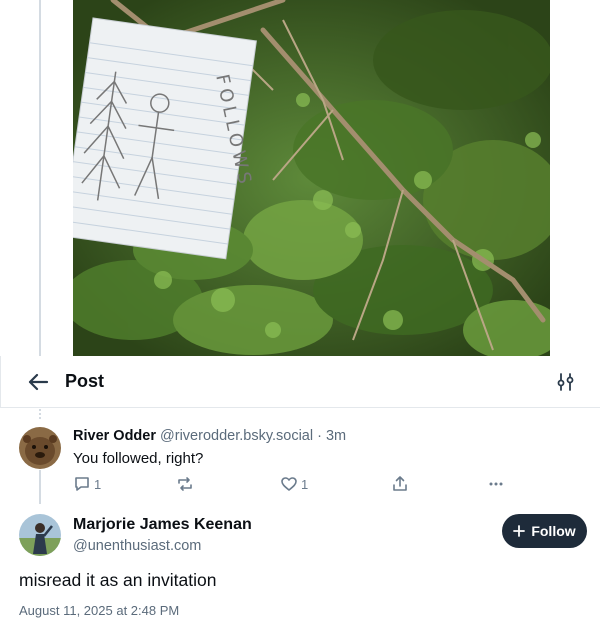  Describe the element at coordinates (98, 484) in the screenshot. I see `reply-count: 1` at that location.